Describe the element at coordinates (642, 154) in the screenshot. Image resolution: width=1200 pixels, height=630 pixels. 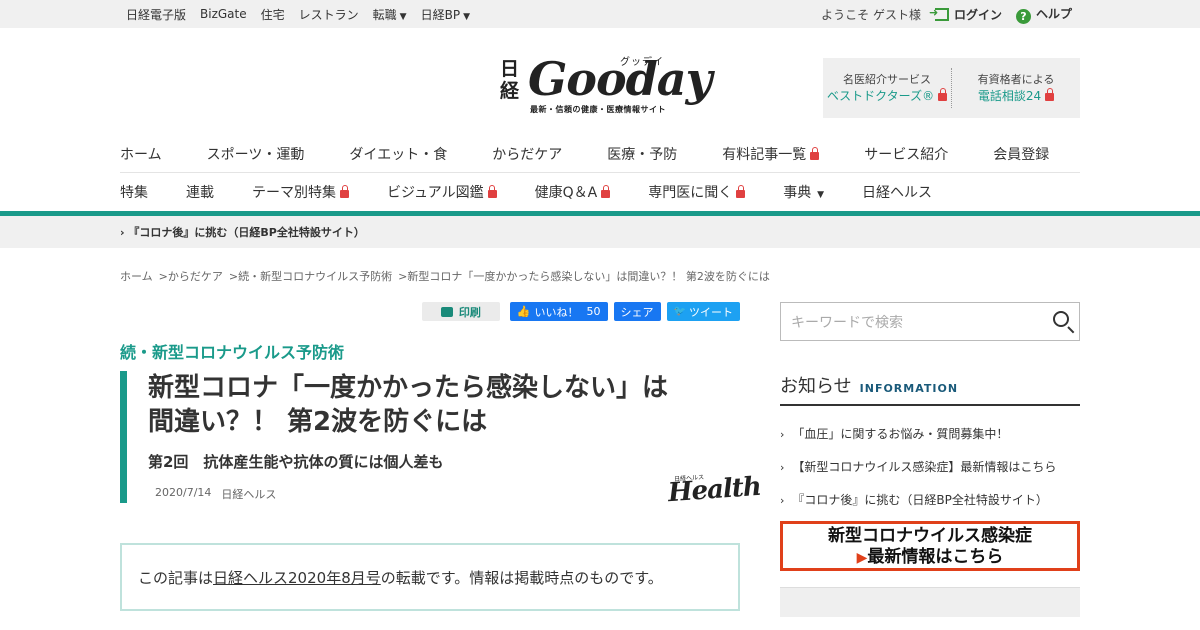
I see `nav-medical: 医療・予防` at that location.